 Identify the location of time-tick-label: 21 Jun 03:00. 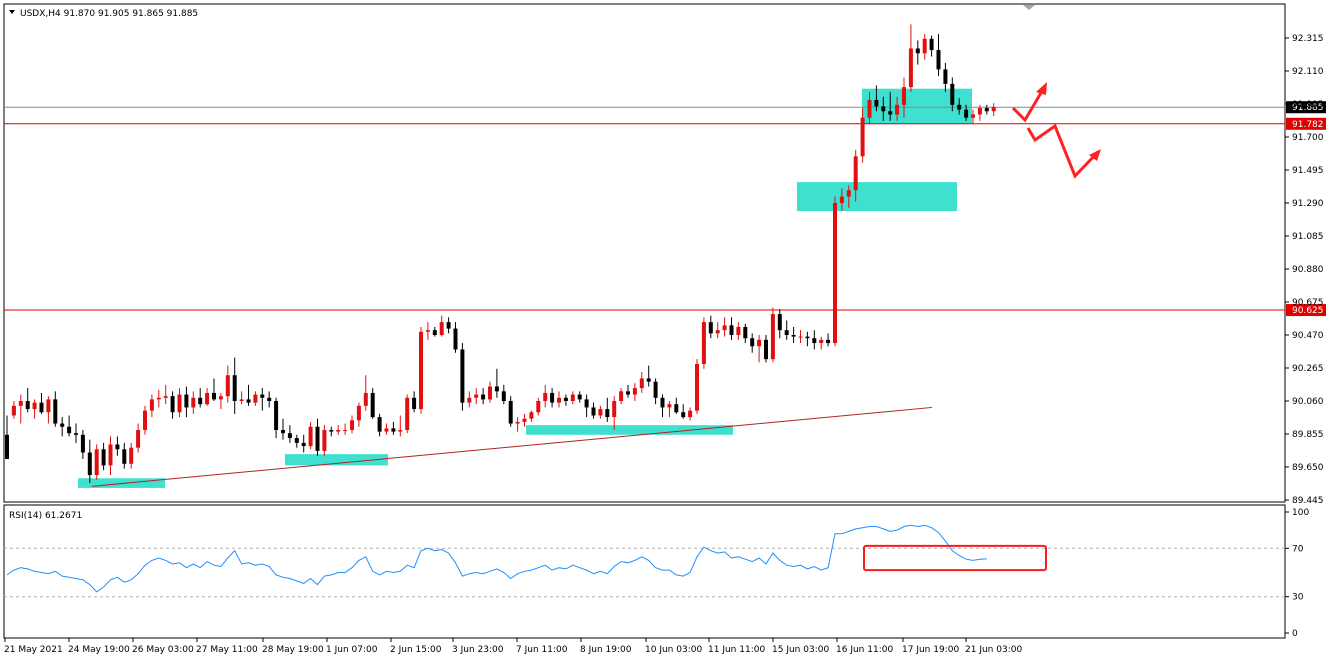
(993, 650).